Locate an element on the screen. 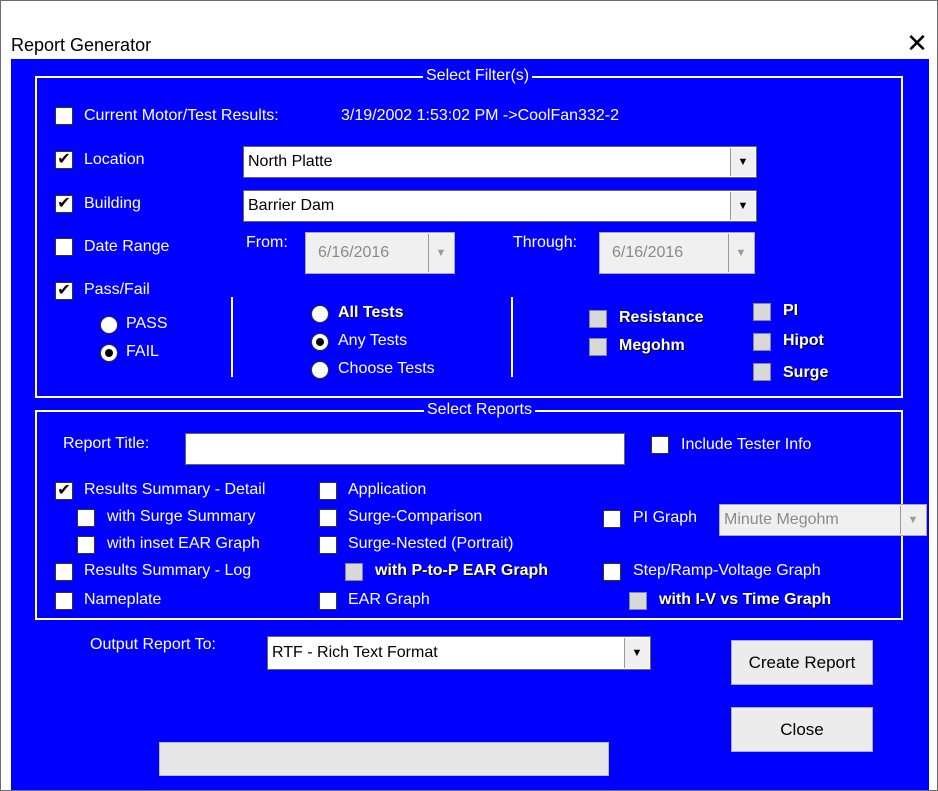 The width and height of the screenshot is (938, 791). step-ramp-voltage-label: Step/Ramp-Voltage Graph is located at coordinates (727, 570).